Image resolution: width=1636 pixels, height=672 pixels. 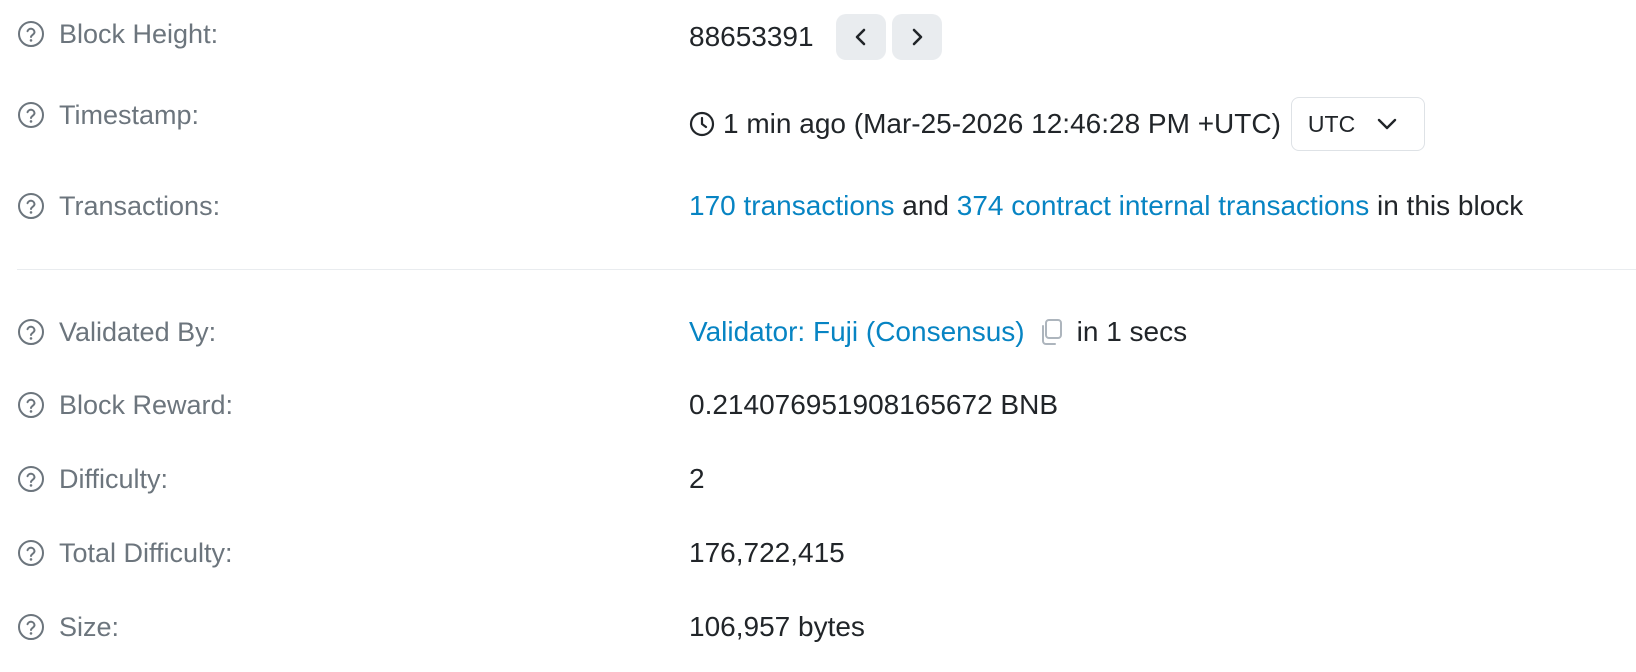 I want to click on validated-by-label: Validated By:, so click(x=116, y=332).